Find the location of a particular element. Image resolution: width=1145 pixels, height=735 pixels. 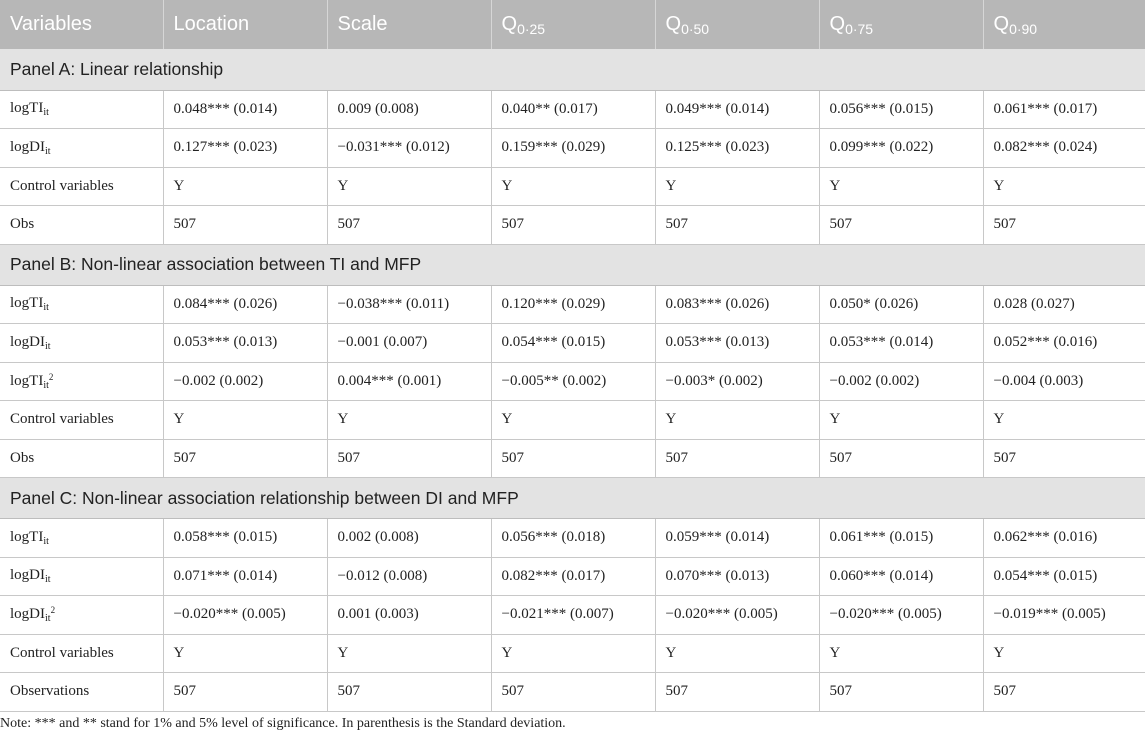

table-cell: 0.084*** (0.026) is located at coordinates (245, 304).